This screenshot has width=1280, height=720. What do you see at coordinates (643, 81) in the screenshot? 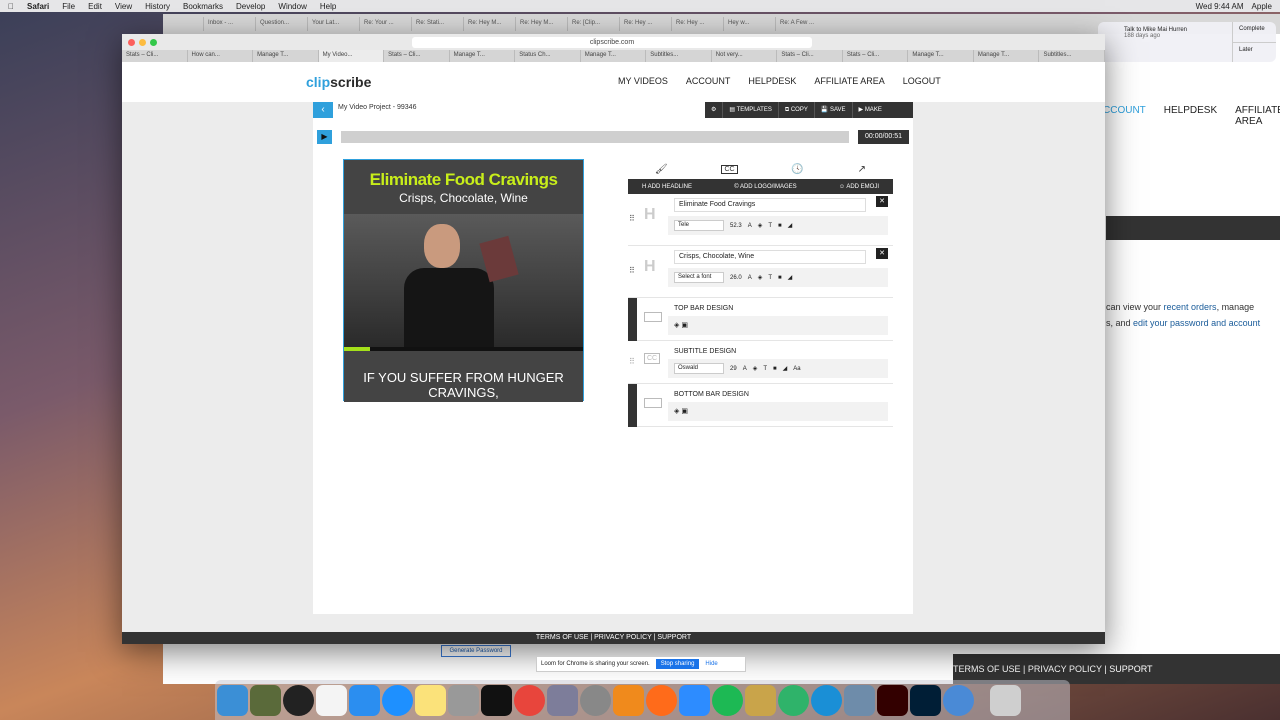
I see `nav-my-videos: MY VIDEOS` at bounding box center [643, 81].